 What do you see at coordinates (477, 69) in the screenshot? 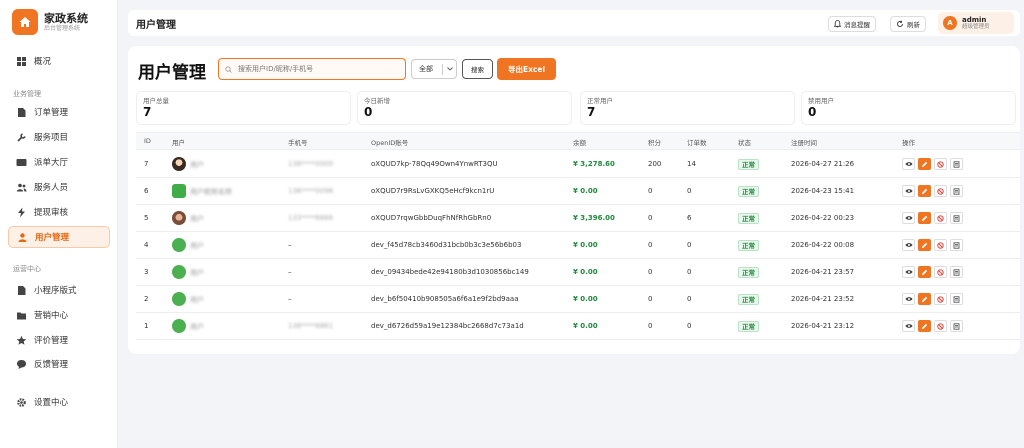
I see `search-button: 搜索` at bounding box center [477, 69].